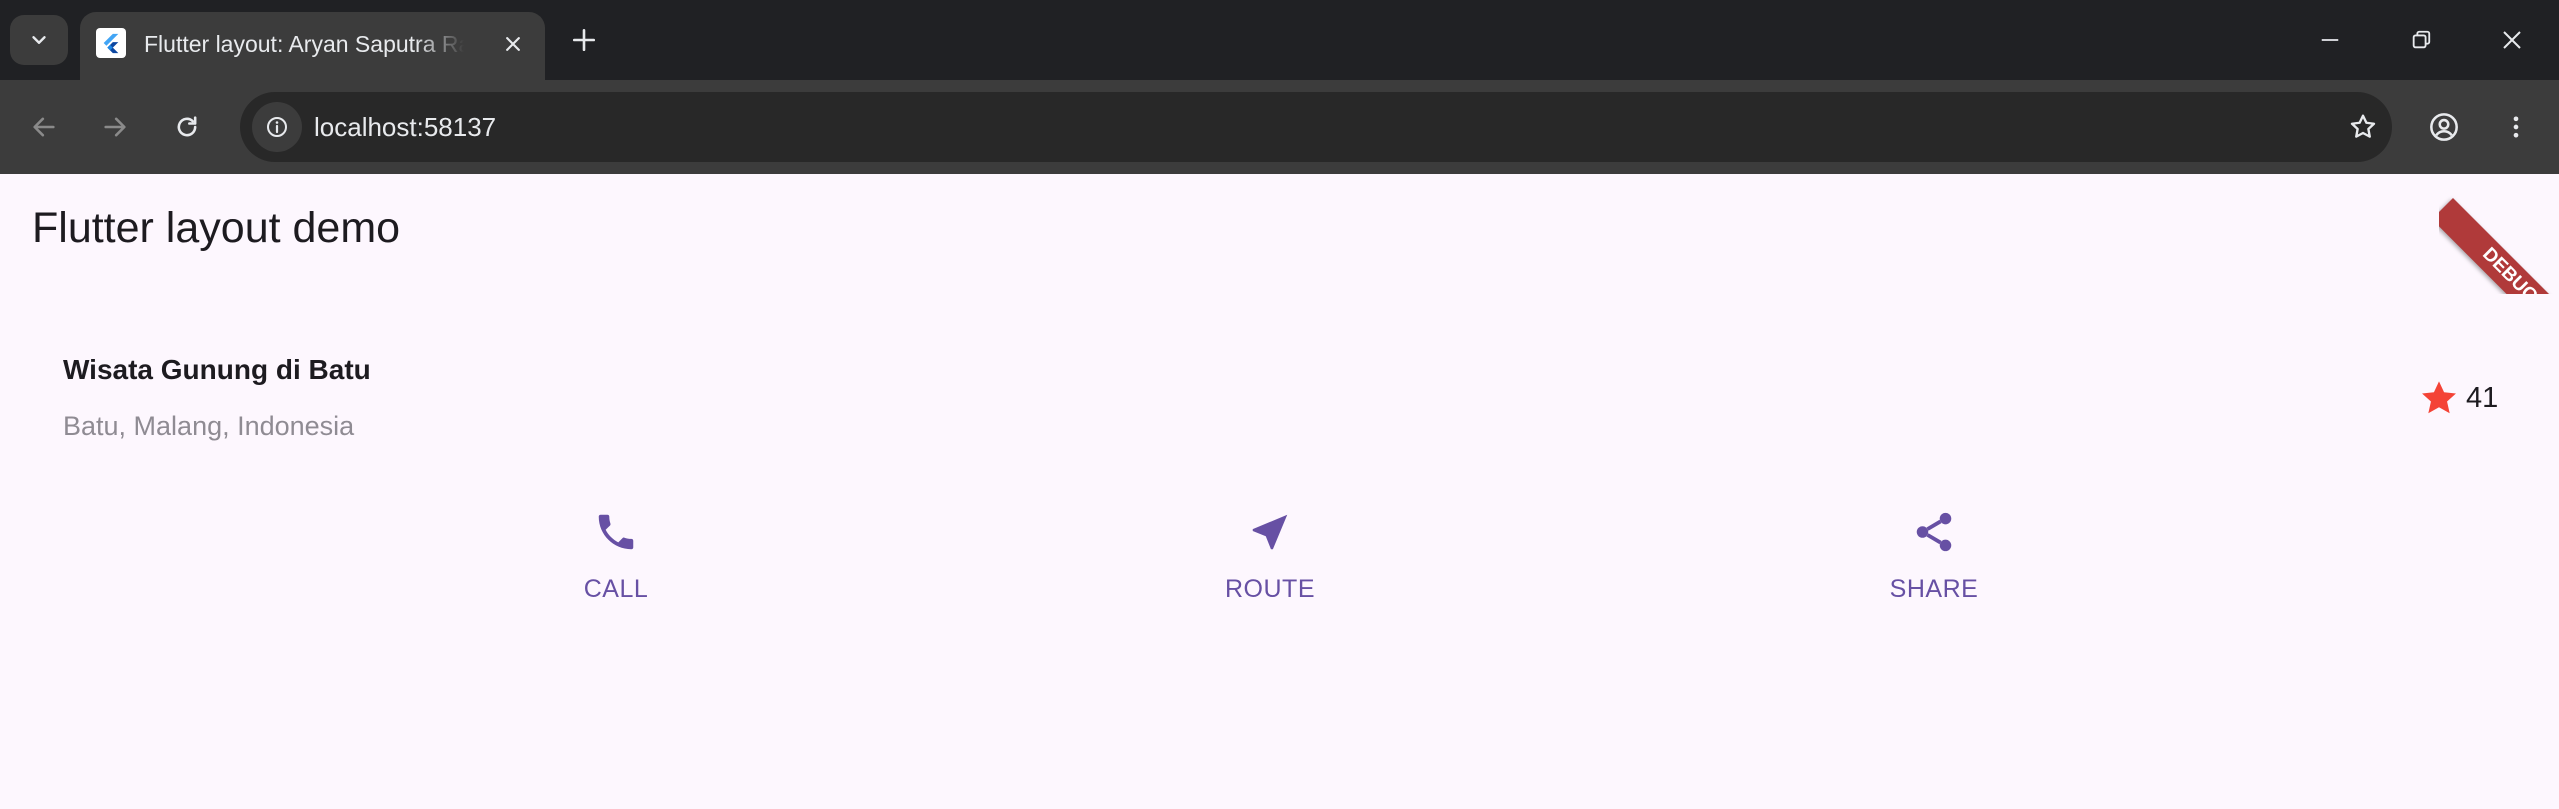 This screenshot has width=2559, height=809. What do you see at coordinates (616, 589) in the screenshot?
I see `call-label: CALL` at bounding box center [616, 589].